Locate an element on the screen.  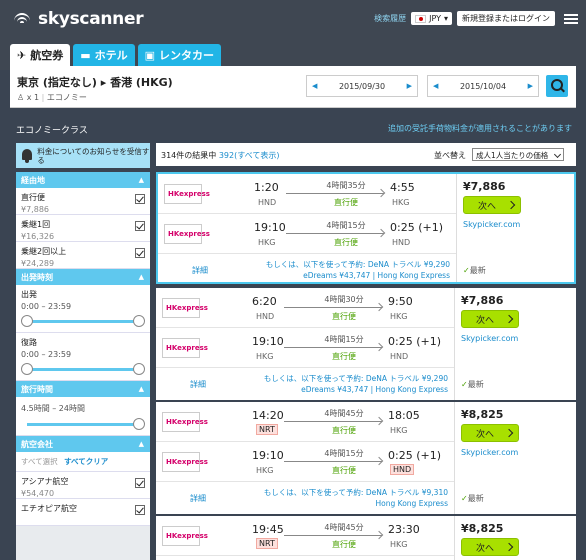
skyscanner-logo: skyscanner is located at coordinates (78, 19).